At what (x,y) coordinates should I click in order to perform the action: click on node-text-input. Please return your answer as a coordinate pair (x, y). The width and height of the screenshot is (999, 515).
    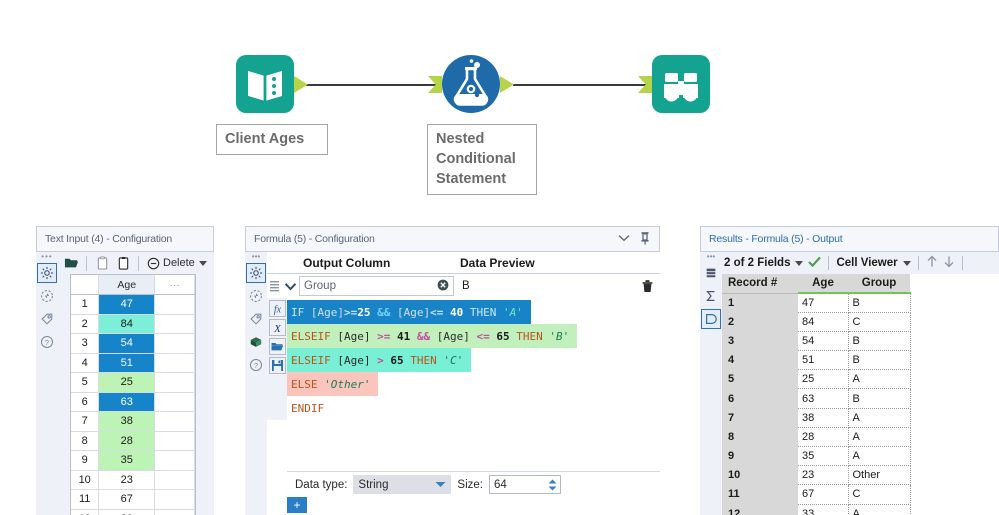
    Looking at the image, I should click on (272, 84).